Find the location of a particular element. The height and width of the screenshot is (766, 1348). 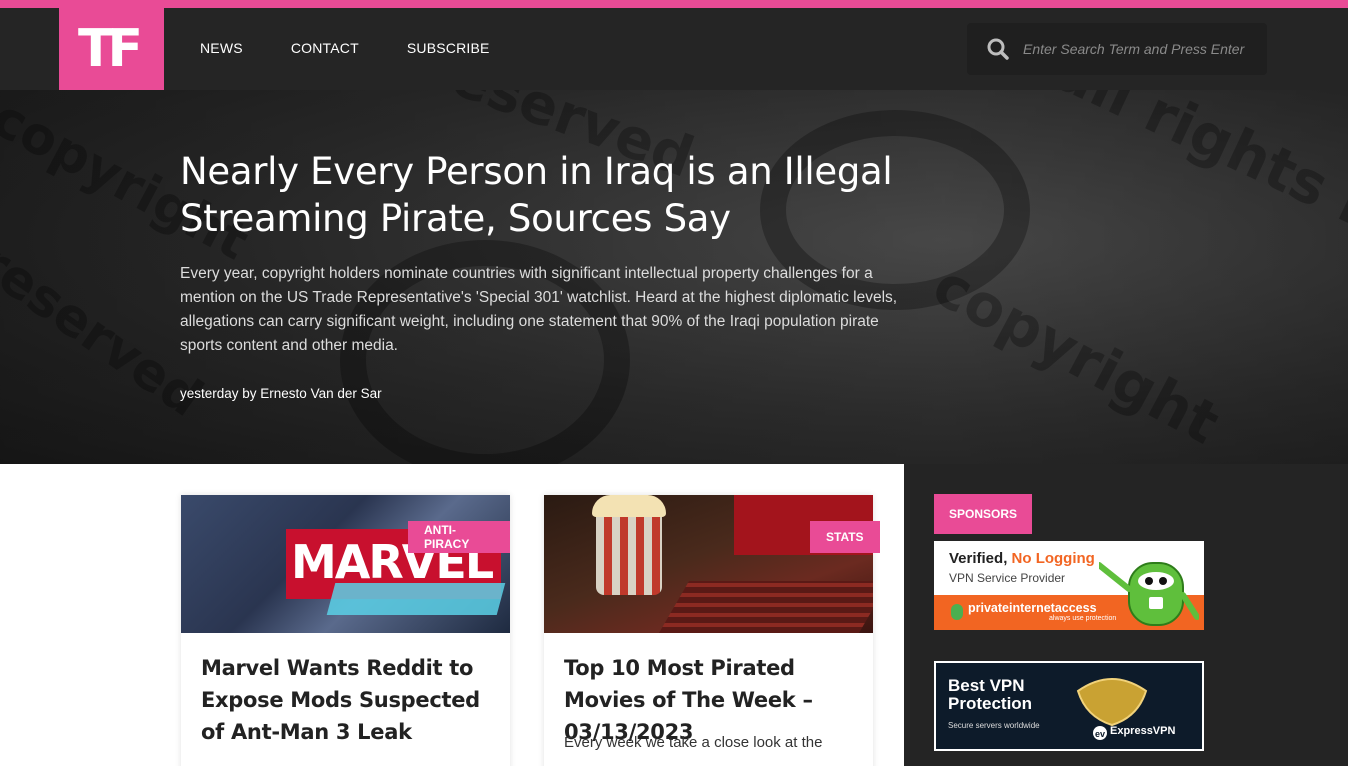

search-icon is located at coordinates (998, 49).